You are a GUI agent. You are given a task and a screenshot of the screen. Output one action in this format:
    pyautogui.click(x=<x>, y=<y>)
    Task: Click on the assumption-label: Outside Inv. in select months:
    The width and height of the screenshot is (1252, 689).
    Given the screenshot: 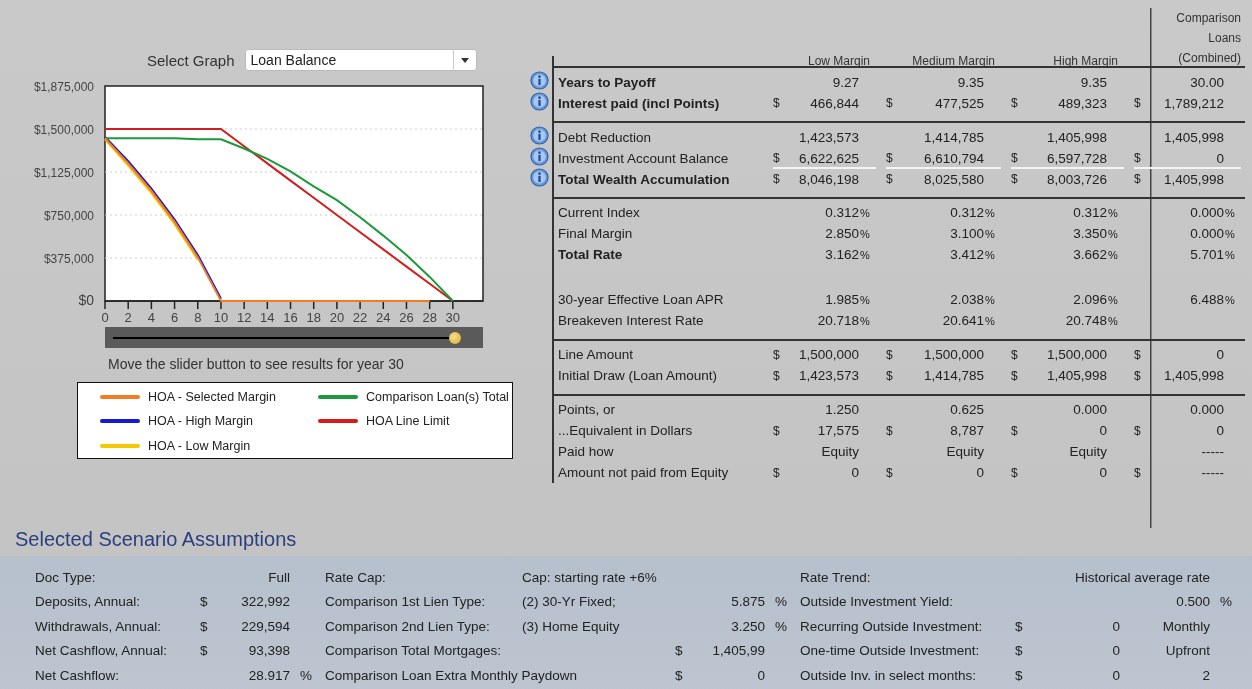 What is the action you would take?
    pyautogui.click(x=889, y=675)
    